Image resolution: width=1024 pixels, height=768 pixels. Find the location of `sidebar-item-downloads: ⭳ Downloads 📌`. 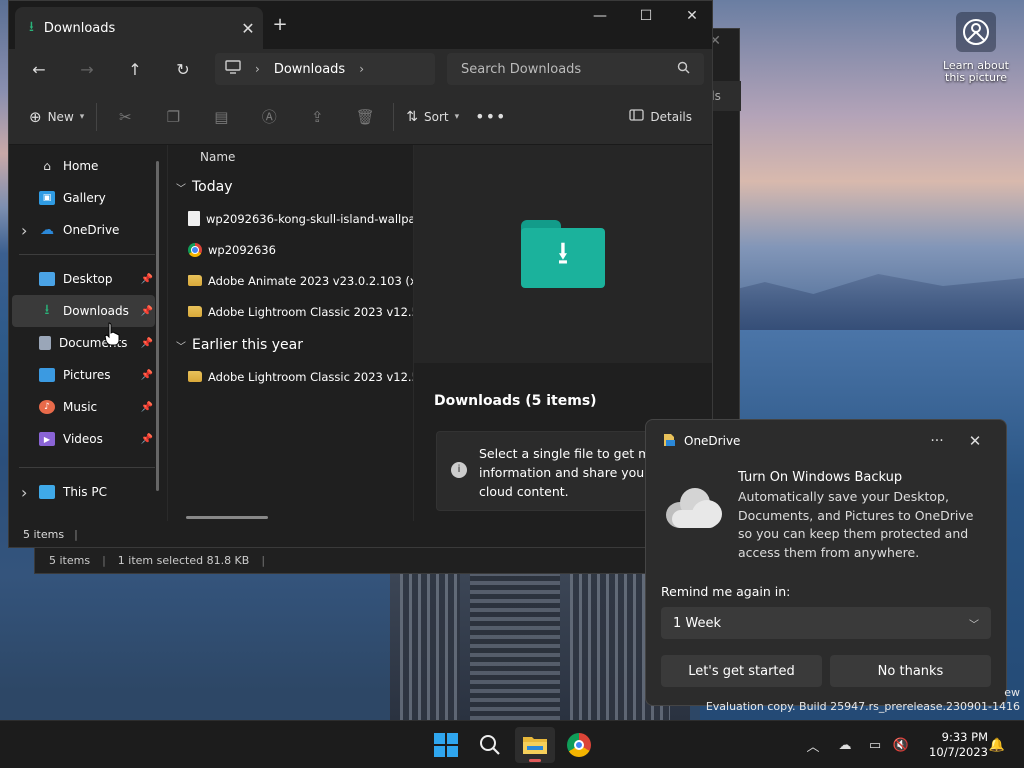

sidebar-item-downloads: ⭳ Downloads 📌 is located at coordinates (83, 311).